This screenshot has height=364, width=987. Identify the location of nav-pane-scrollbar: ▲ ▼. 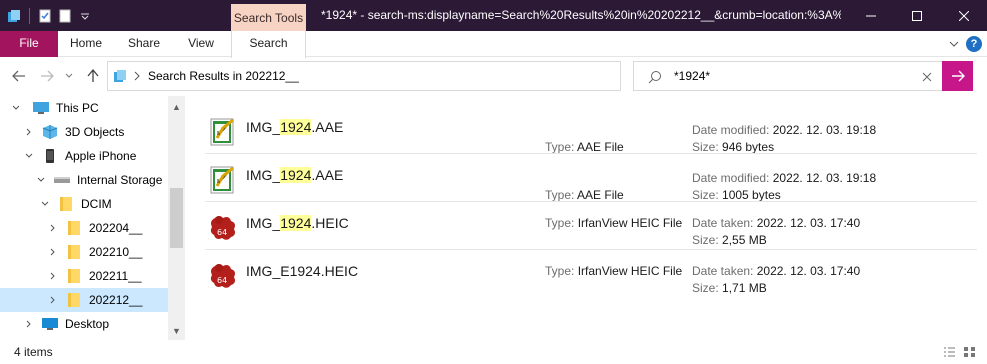
(176, 218).